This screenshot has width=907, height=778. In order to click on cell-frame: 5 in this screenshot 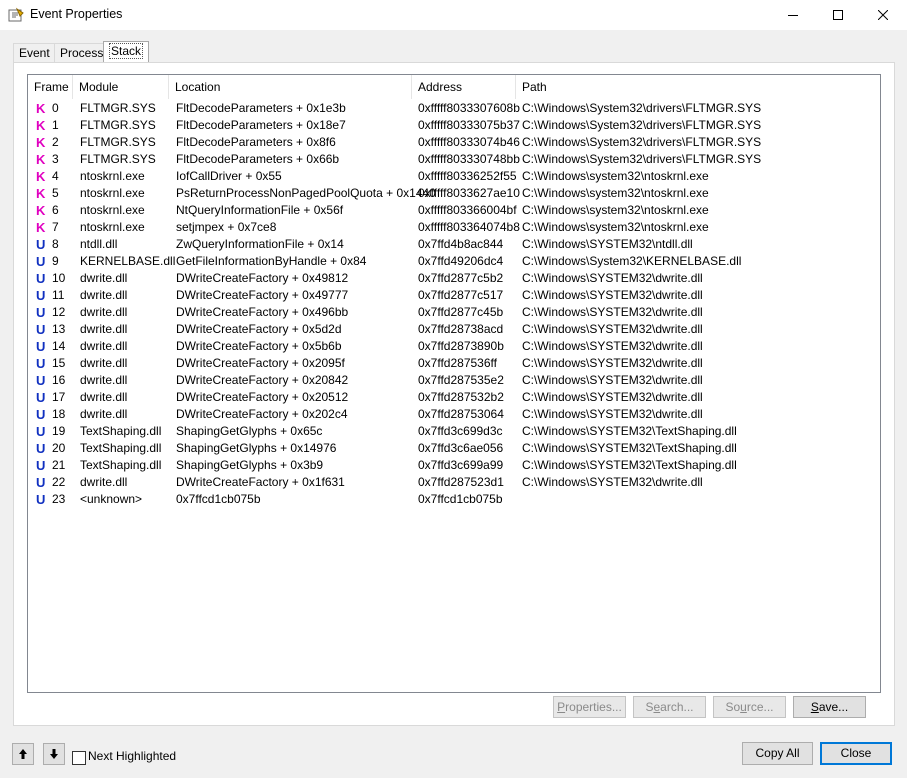, I will do `click(55, 193)`.